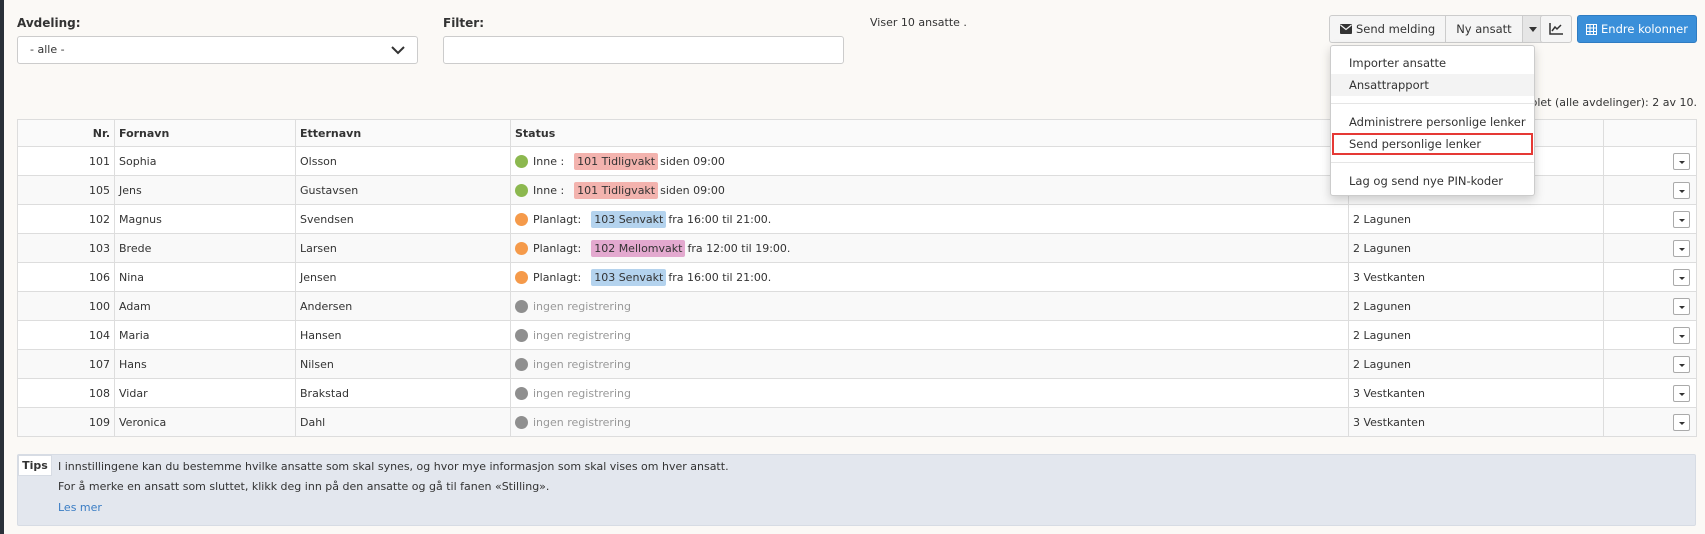 This screenshot has height=534, width=1705. I want to click on tips-badge: Tips, so click(35, 465).